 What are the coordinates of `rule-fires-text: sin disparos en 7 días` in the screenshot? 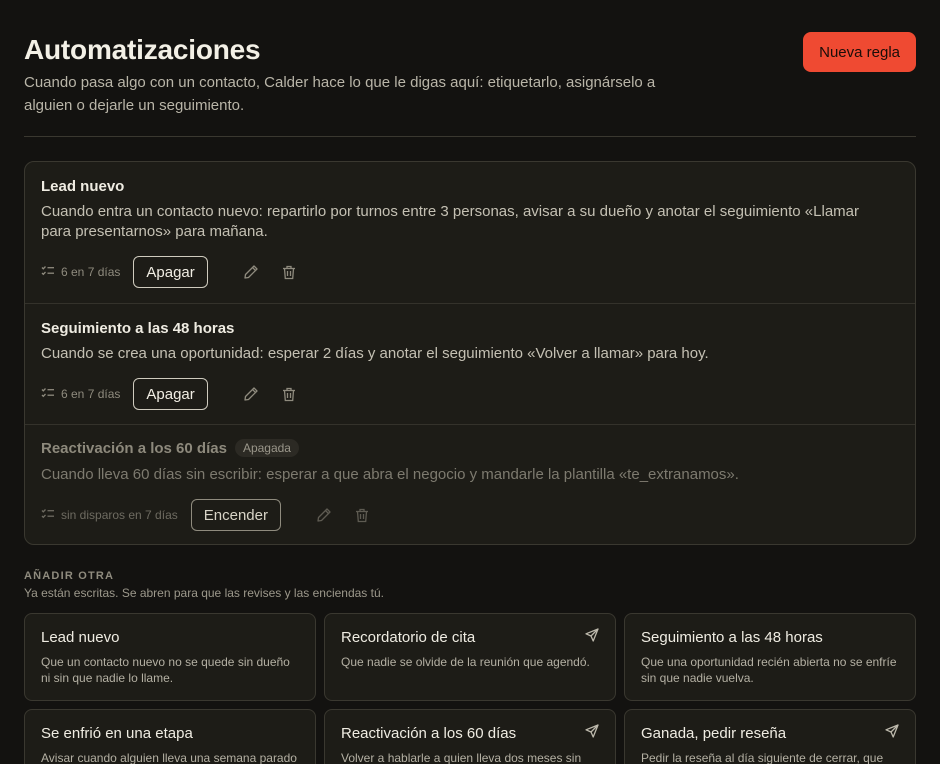 It's located at (119, 515).